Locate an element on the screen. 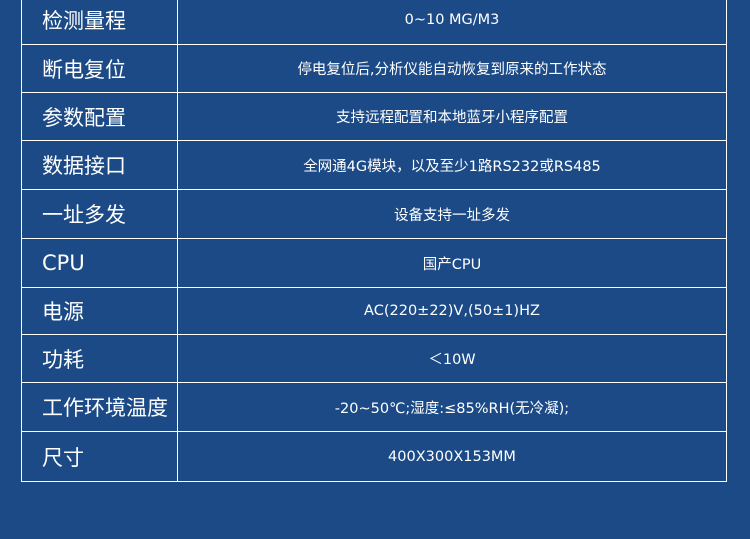 The width and height of the screenshot is (750, 539). spec-label: 电源 is located at coordinates (100, 311).